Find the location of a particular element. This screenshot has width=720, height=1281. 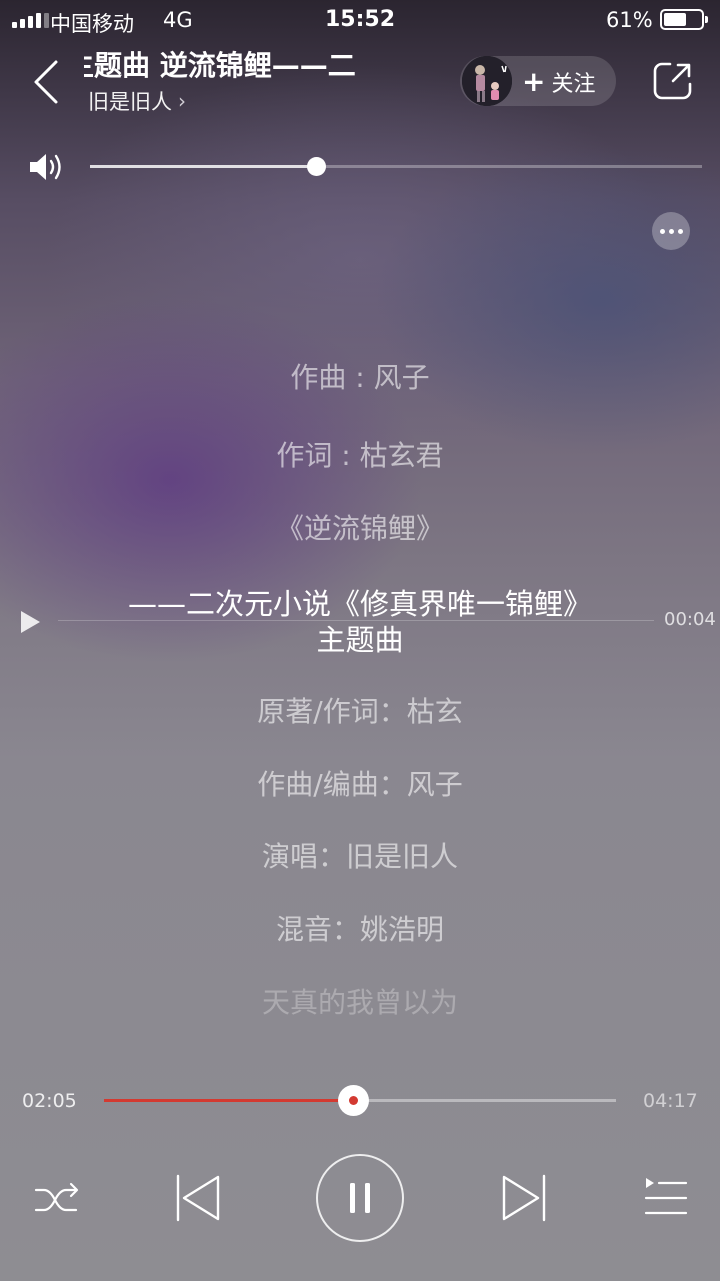

lyric-line: 天真的我曾以为 is located at coordinates (359, 1002).